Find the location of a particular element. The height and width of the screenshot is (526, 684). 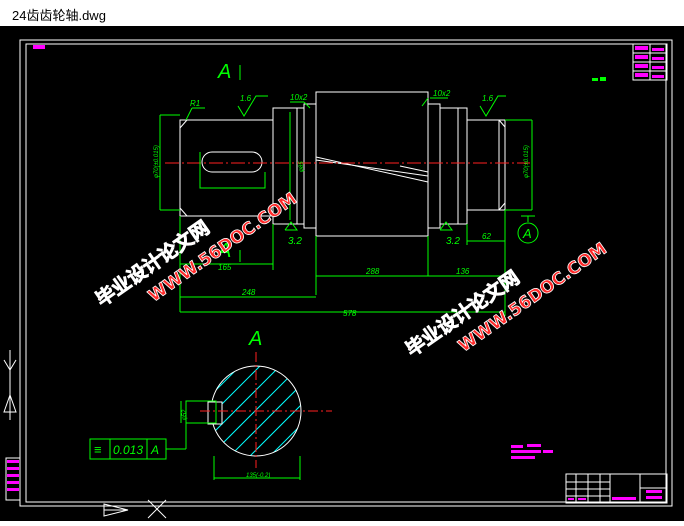

ucs-icon is located at coordinates (85, 434).